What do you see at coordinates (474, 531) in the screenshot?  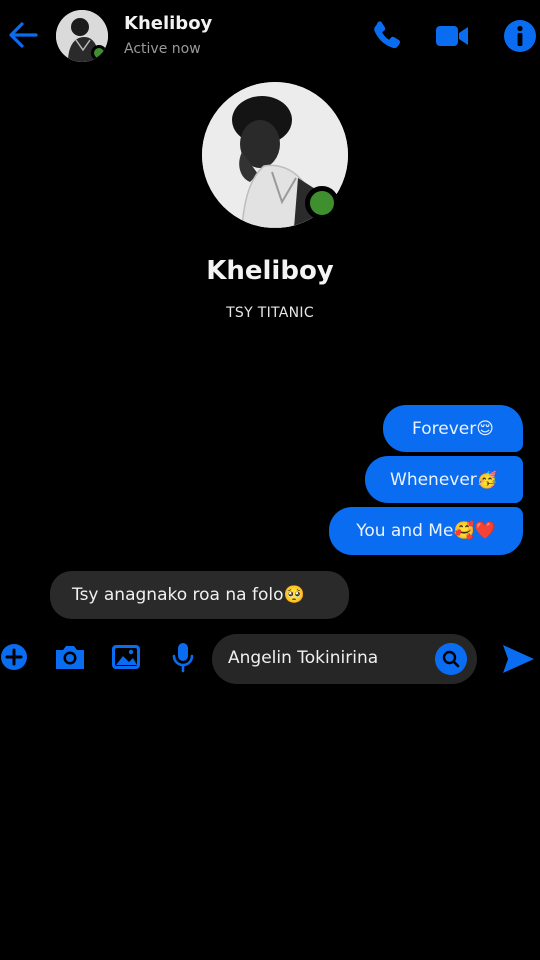 I see `message-emoji: 🥰❤️` at bounding box center [474, 531].